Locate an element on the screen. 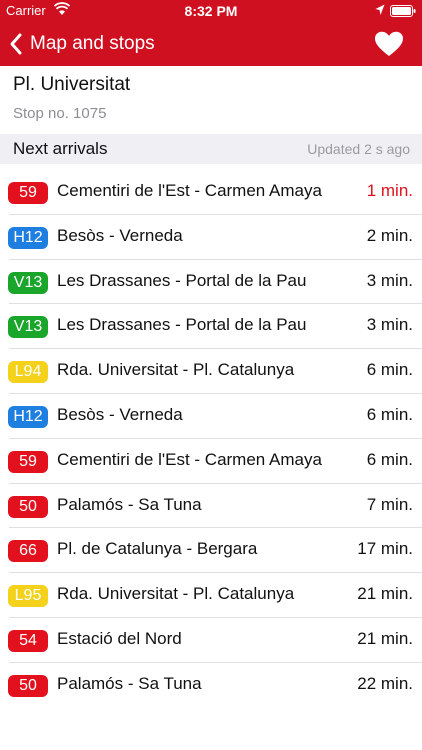 Image resolution: width=422 pixels, height=750 pixels. arrival-time: 2 min. is located at coordinates (389, 235).